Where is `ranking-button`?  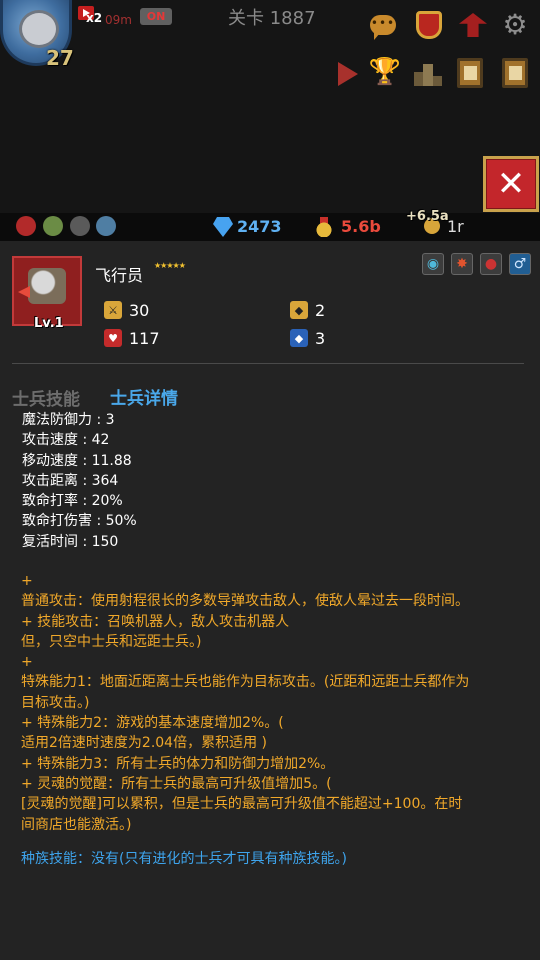
ranking-button is located at coordinates (428, 74).